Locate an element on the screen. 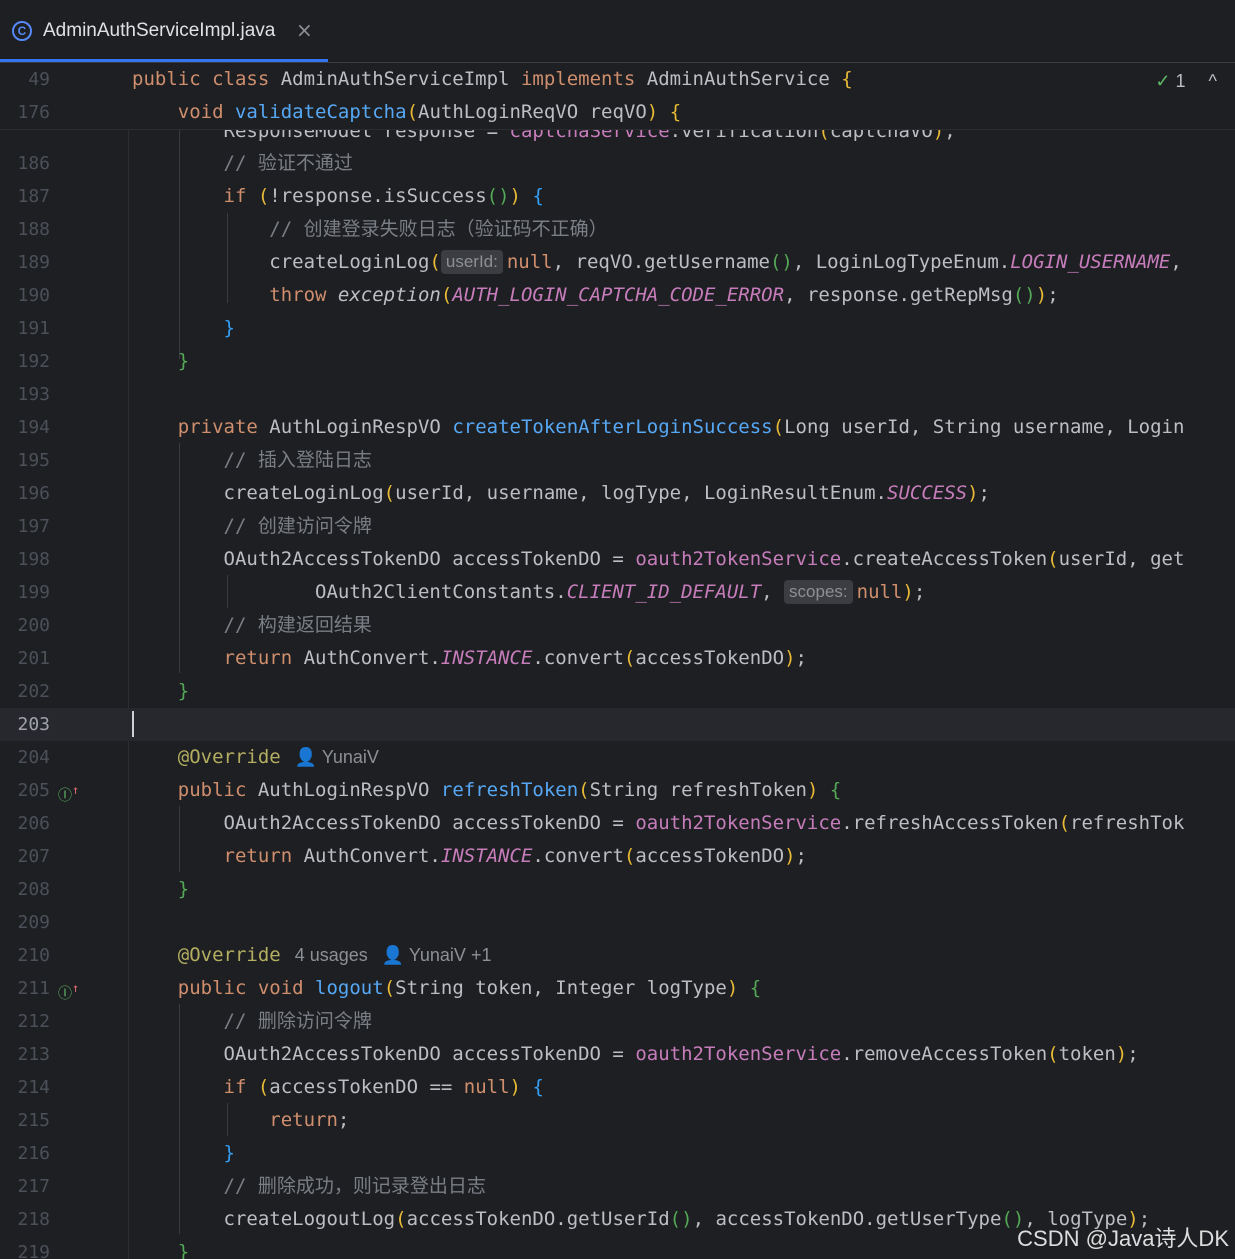 The width and height of the screenshot is (1235, 1259). line-number: 201 is located at coordinates (33, 658).